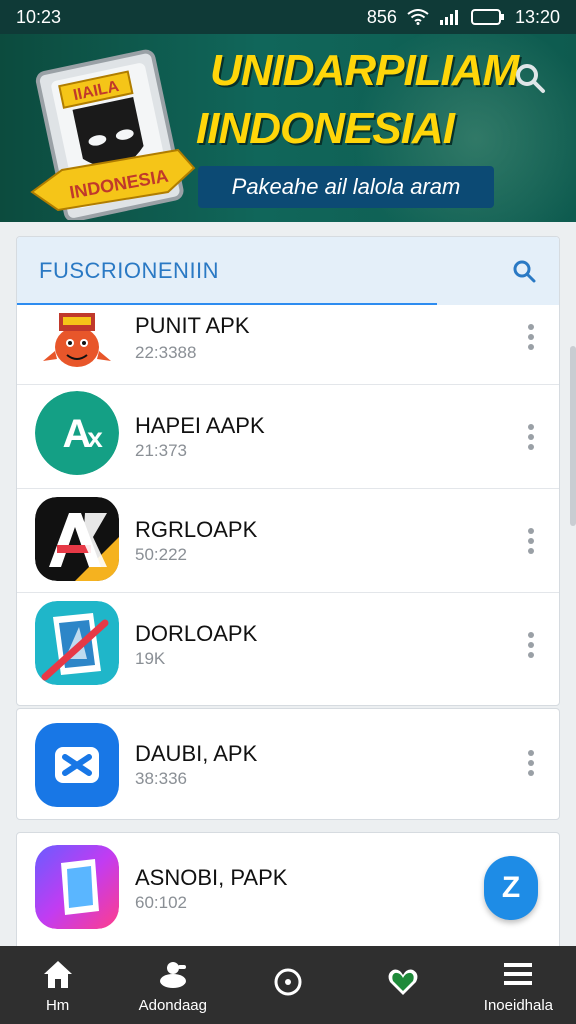 The width and height of the screenshot is (576, 1024). I want to click on app-name: DAUBI, APK, so click(196, 753).